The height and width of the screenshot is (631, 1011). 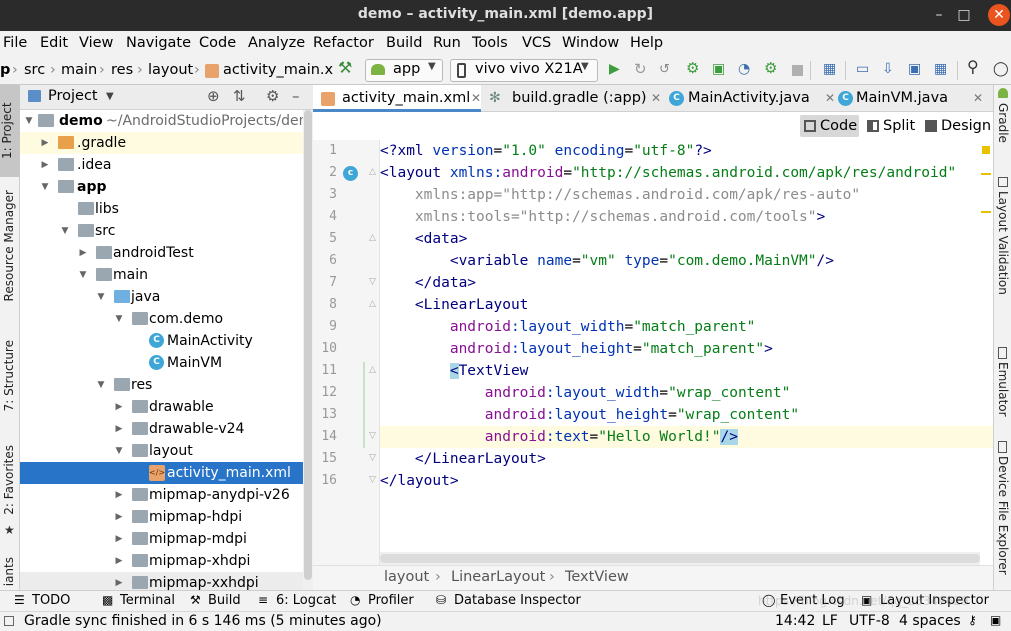 I want to click on tree-item-mipmap-xhdpi: ▶ mipmap-xhdpi, so click(x=161, y=561).